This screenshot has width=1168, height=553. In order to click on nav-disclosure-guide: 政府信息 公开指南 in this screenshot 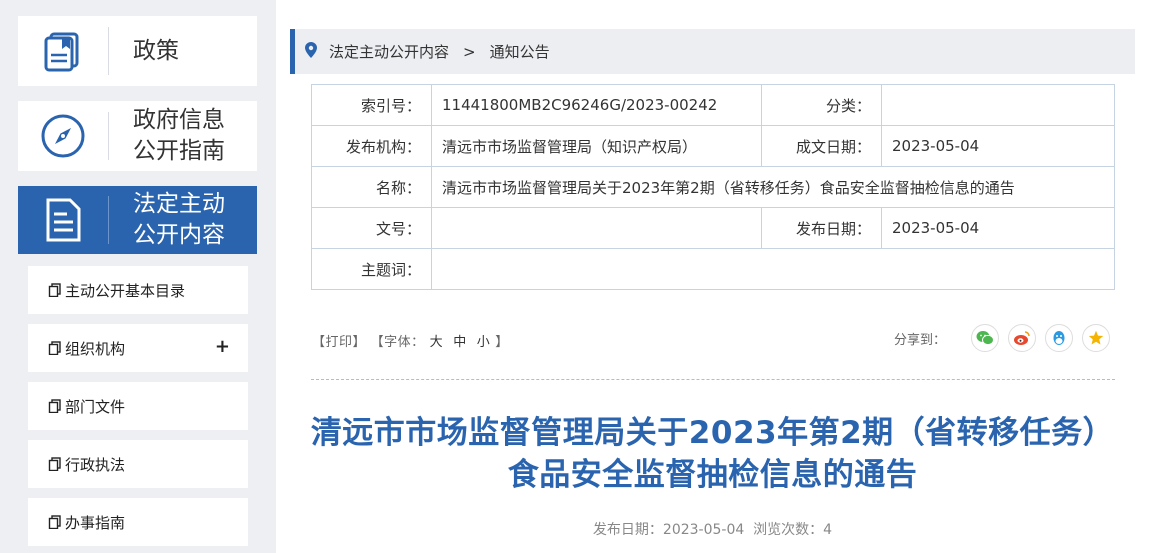, I will do `click(137, 136)`.